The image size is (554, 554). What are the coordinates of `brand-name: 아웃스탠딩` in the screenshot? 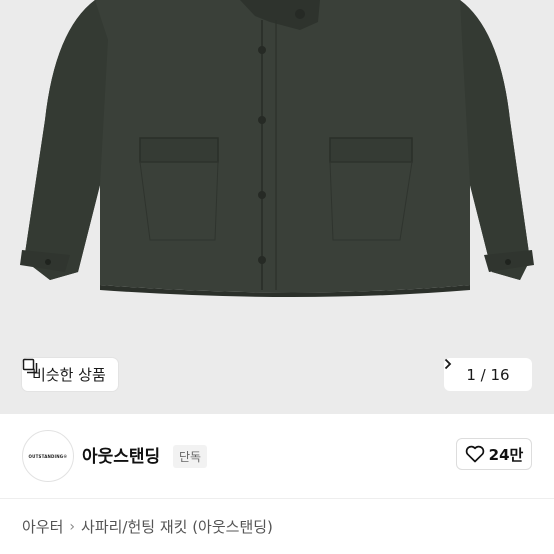 It's located at (121, 454).